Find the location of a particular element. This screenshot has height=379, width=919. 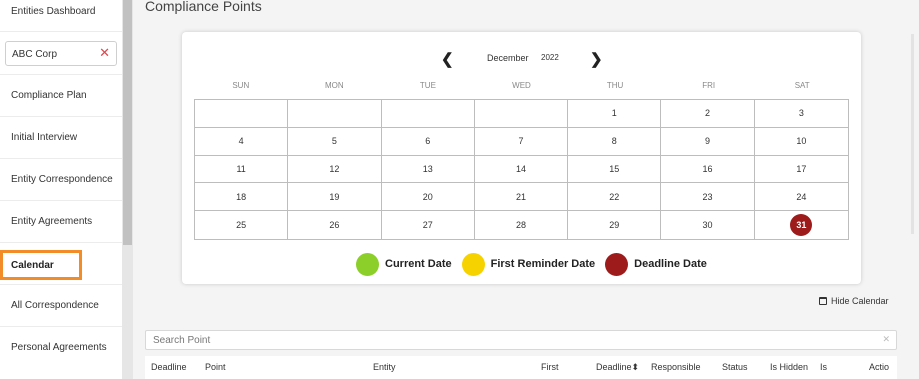

day-number: 17 is located at coordinates (801, 168).